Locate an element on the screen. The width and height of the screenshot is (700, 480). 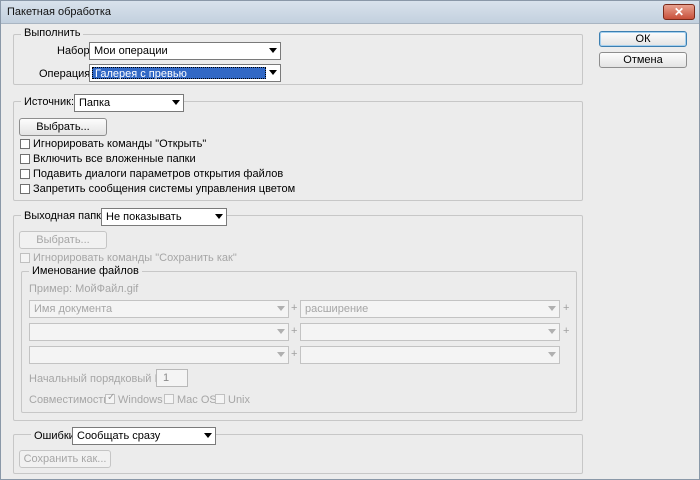
ignore-open-label: Игнорировать команды "Открыть" is located at coordinates (120, 144).